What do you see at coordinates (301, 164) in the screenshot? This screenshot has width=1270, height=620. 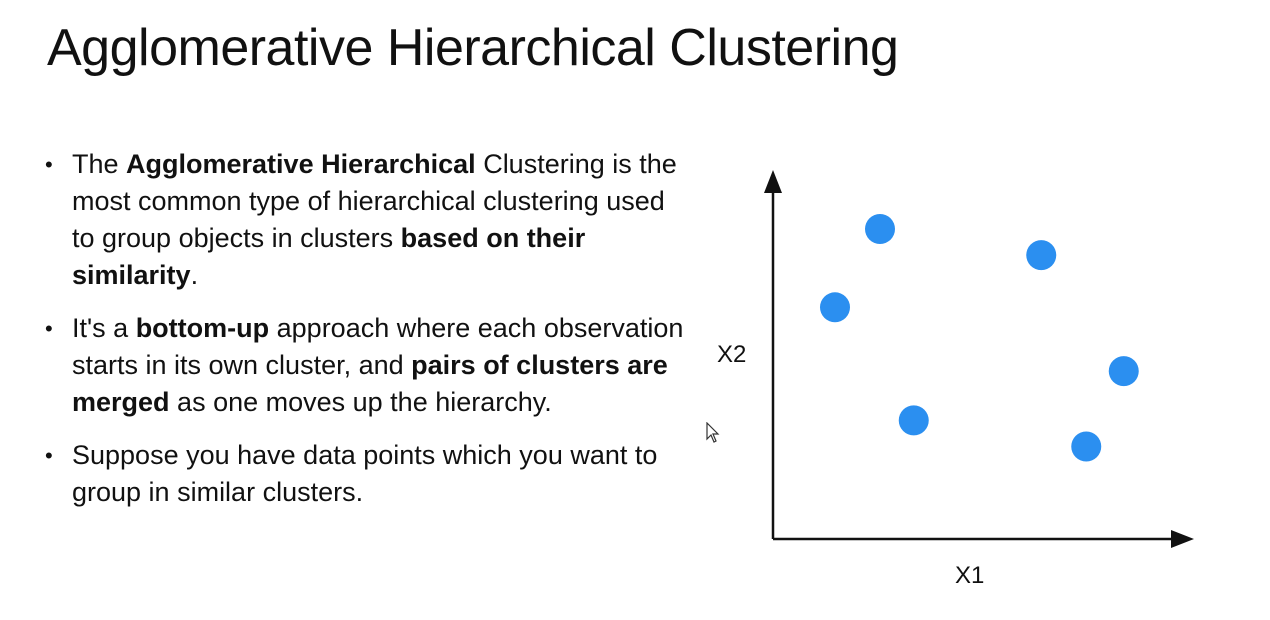 I see `bullet-text-bold: Agglomerative Hierarchical` at bounding box center [301, 164].